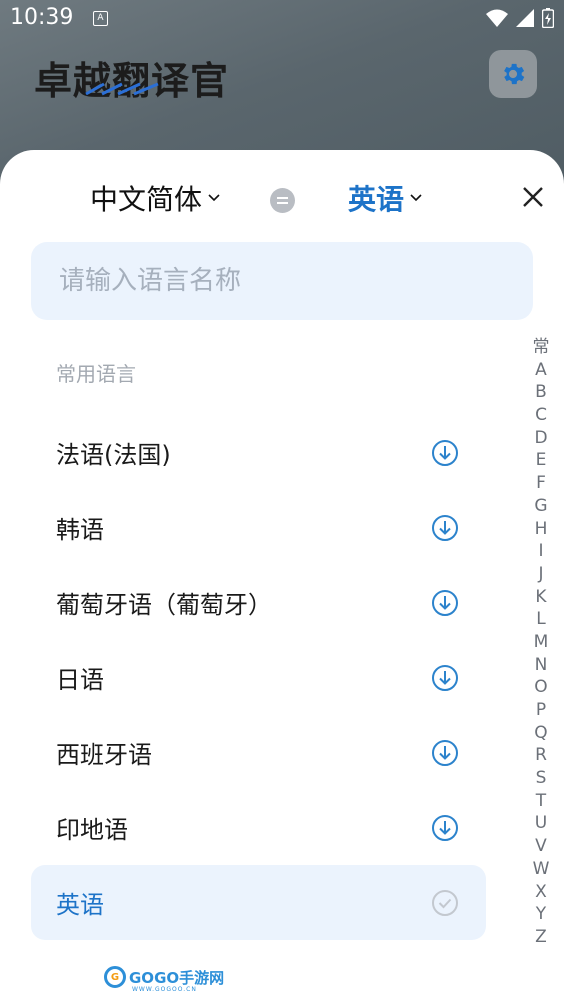  I want to click on language-label: 葡萄牙语（葡萄牙）, so click(164, 605).